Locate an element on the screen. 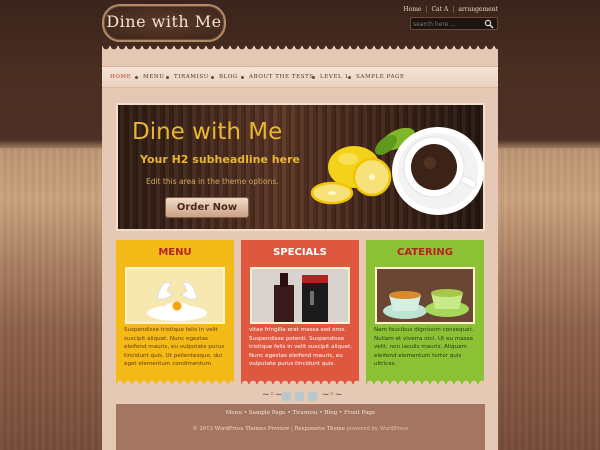  hero-note: Edit this area in the theme options. is located at coordinates (212, 181).